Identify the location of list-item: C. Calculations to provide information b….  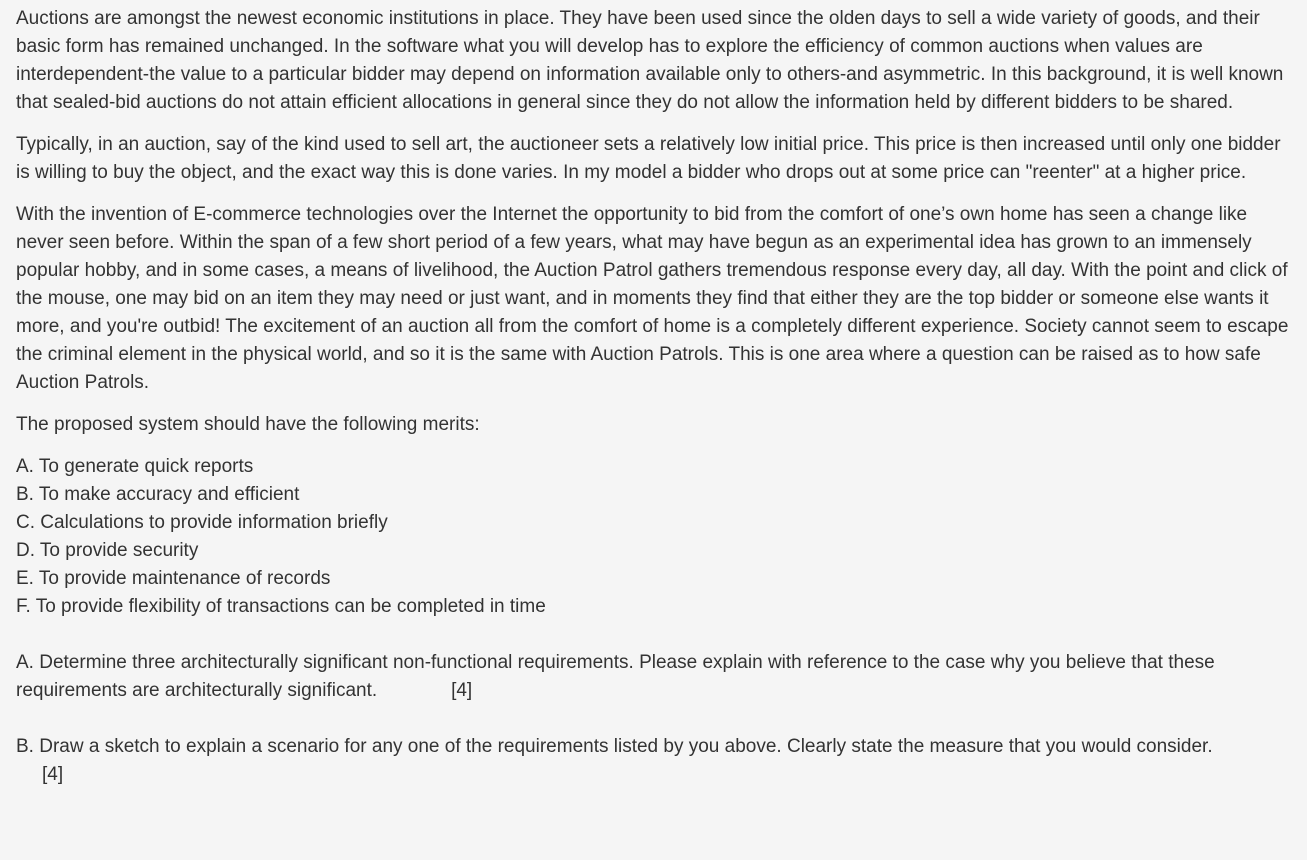
(202, 522).